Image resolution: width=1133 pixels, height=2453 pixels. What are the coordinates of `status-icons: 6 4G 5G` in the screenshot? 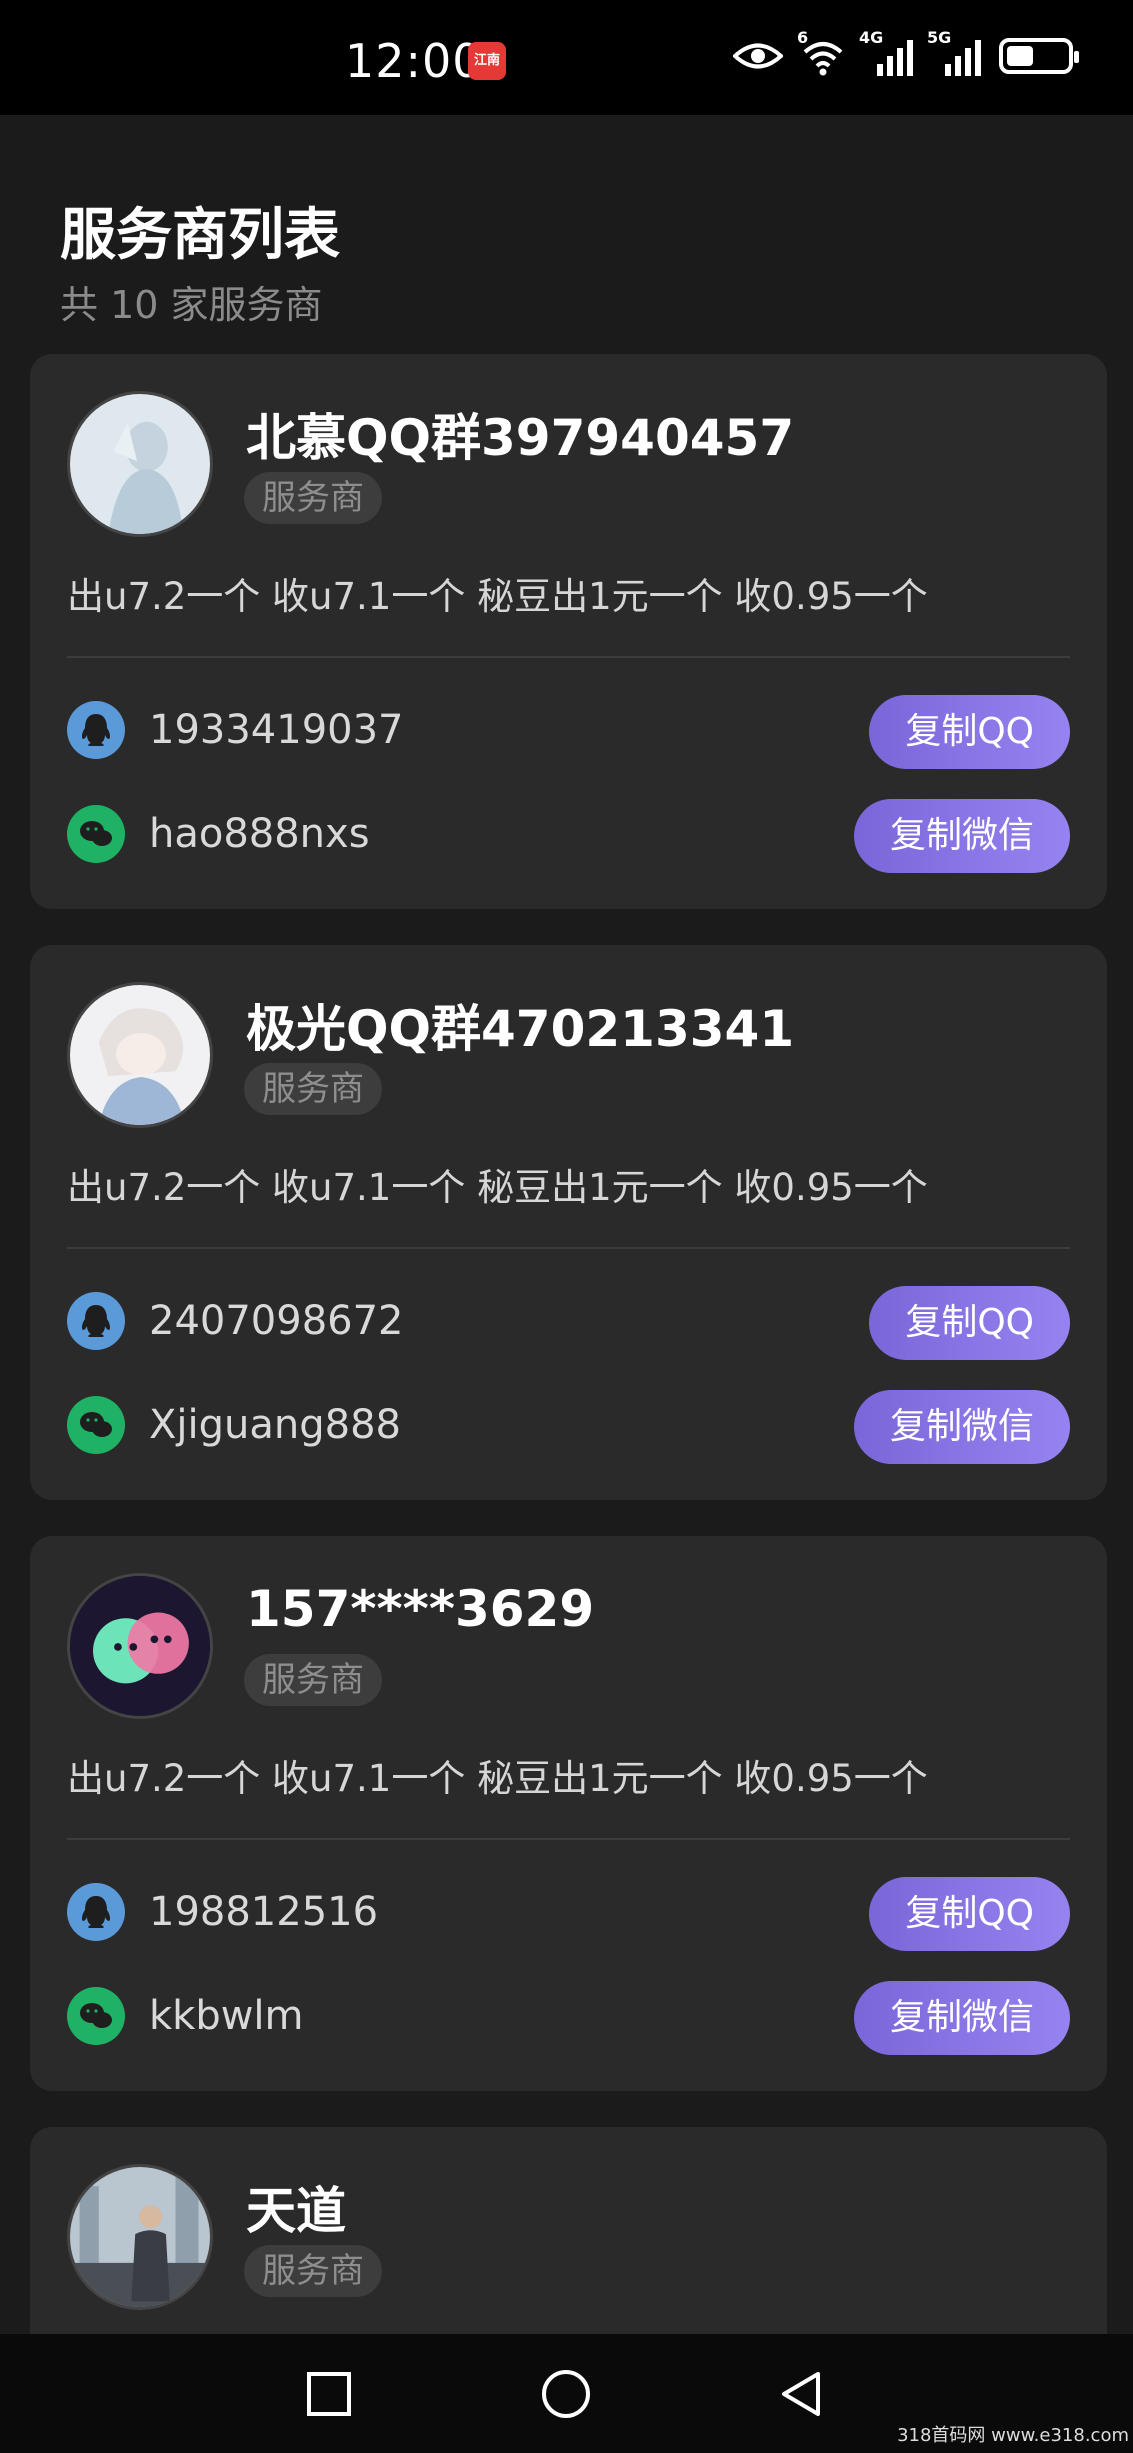 It's located at (906, 52).